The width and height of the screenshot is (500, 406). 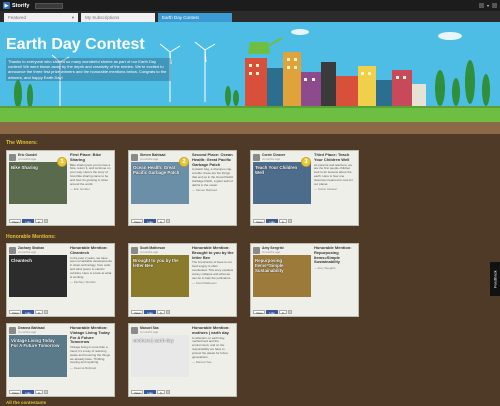 What do you see at coordinates (91, 250) in the screenshot?
I see `story-title: Honorable Mention: Cleantech` at bounding box center [91, 250].